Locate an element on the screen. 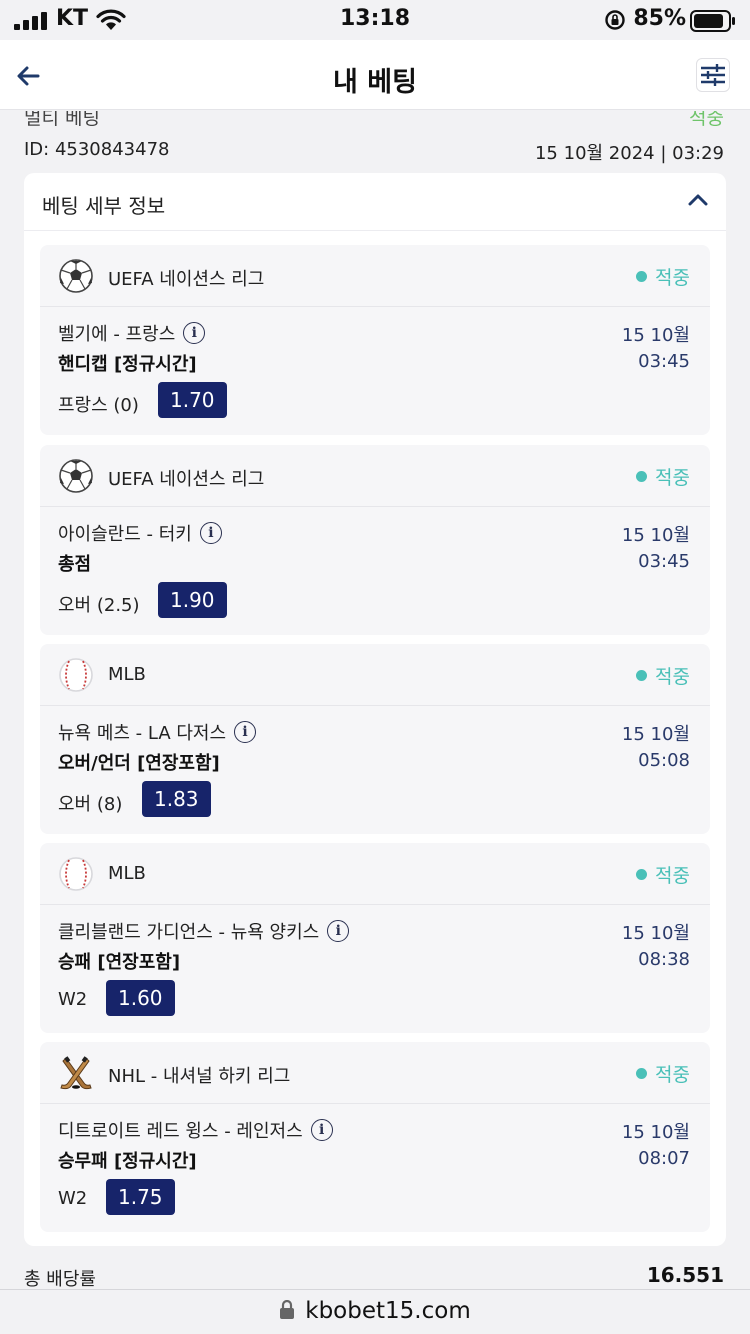  selection-label: 오버 (8) is located at coordinates (90, 804).